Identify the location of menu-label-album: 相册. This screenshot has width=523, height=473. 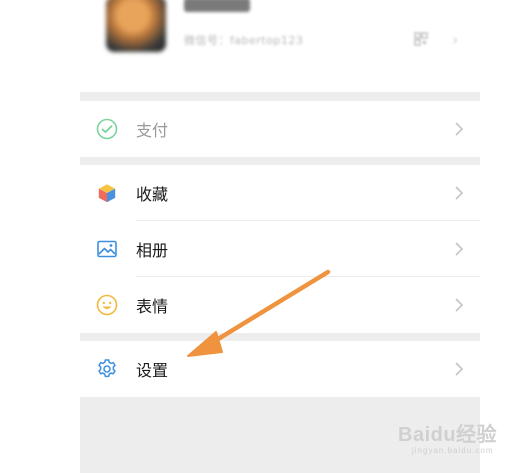
(152, 250).